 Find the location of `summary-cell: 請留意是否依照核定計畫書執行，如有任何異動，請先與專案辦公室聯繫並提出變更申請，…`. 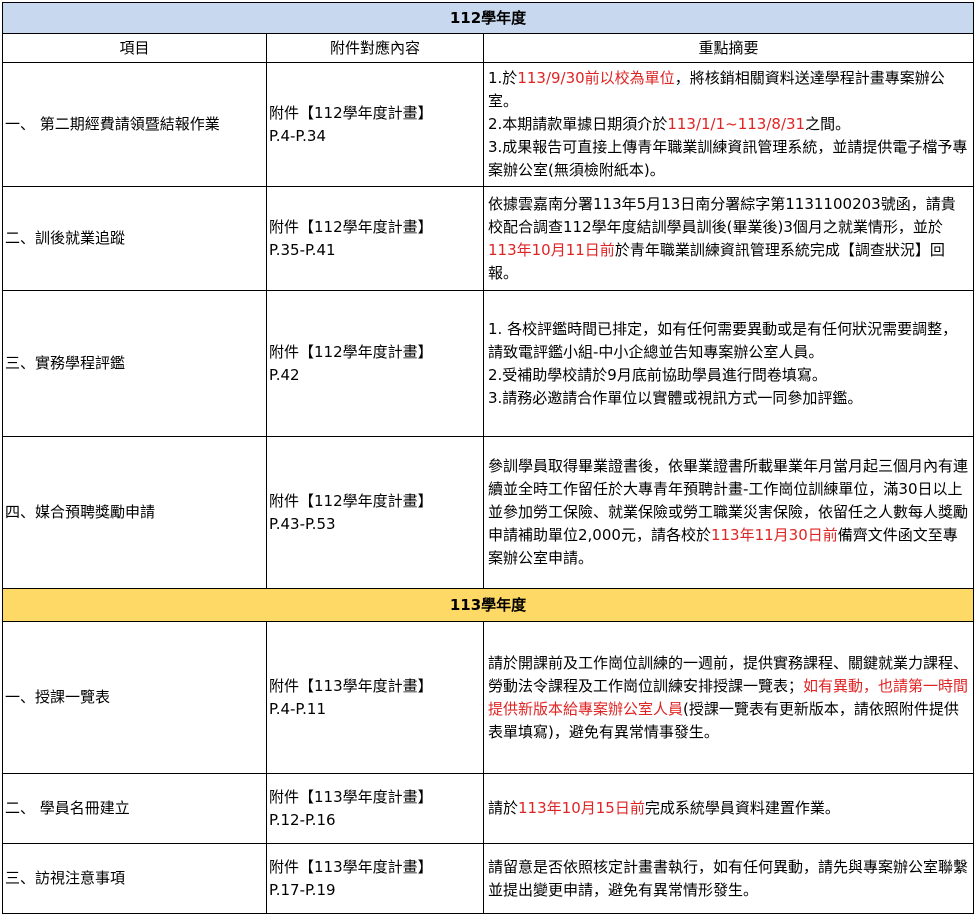

summary-cell: 請留意是否依照核定計畫書執行，如有任何異動，請先與專案辦公室聯繫並提出變更申請，… is located at coordinates (728, 878).